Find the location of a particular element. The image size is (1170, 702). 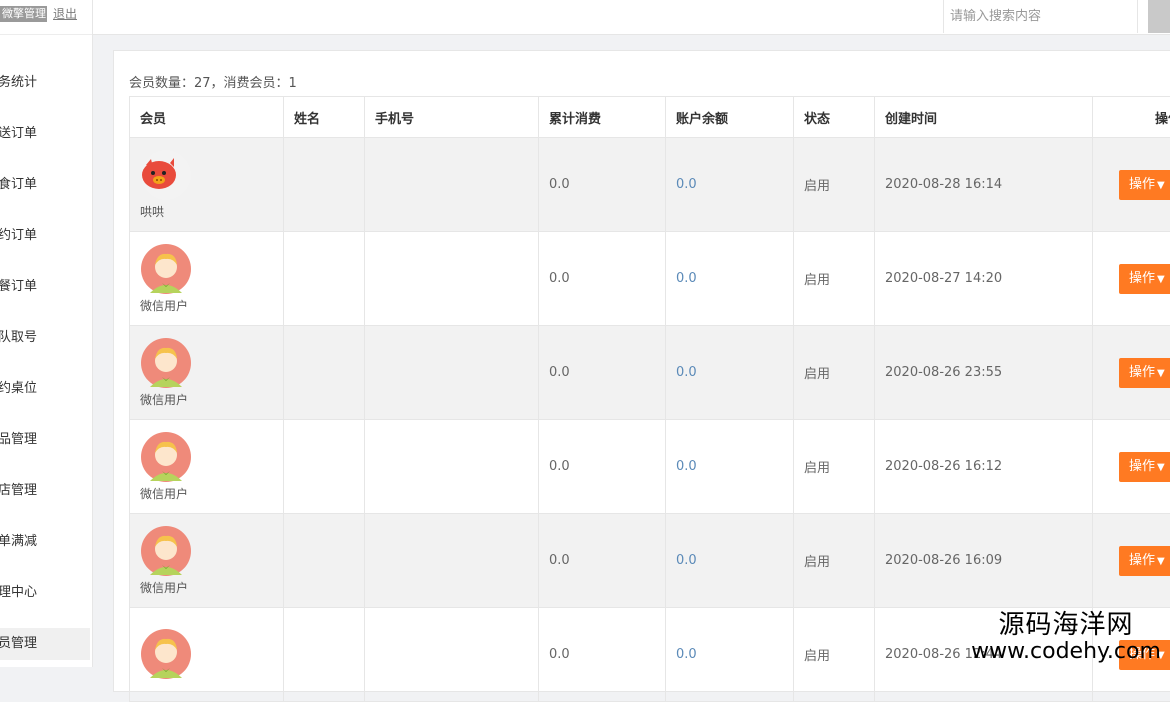

sidebar-item-stores: 店管理 is located at coordinates (45, 491).